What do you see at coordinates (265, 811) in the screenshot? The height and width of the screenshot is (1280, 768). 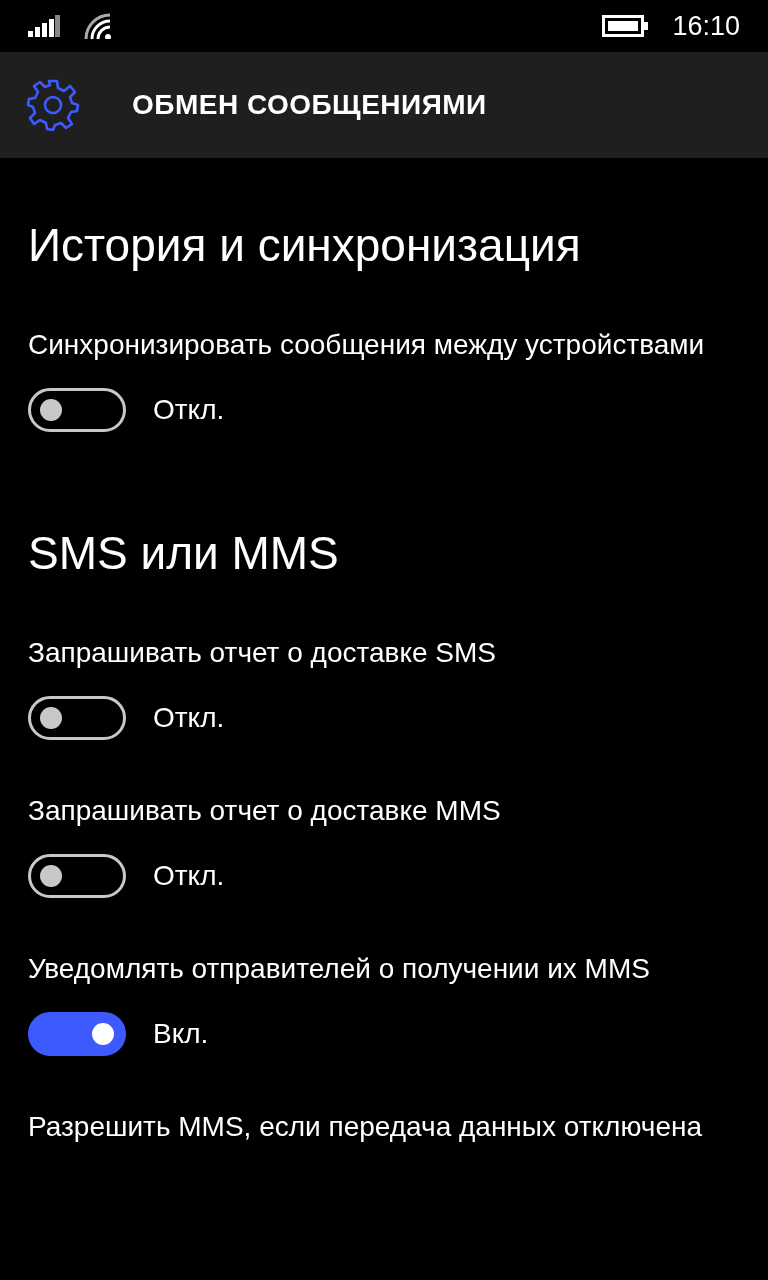 I see `setting-label: Запрашивать отчет о доставке MMS` at bounding box center [265, 811].